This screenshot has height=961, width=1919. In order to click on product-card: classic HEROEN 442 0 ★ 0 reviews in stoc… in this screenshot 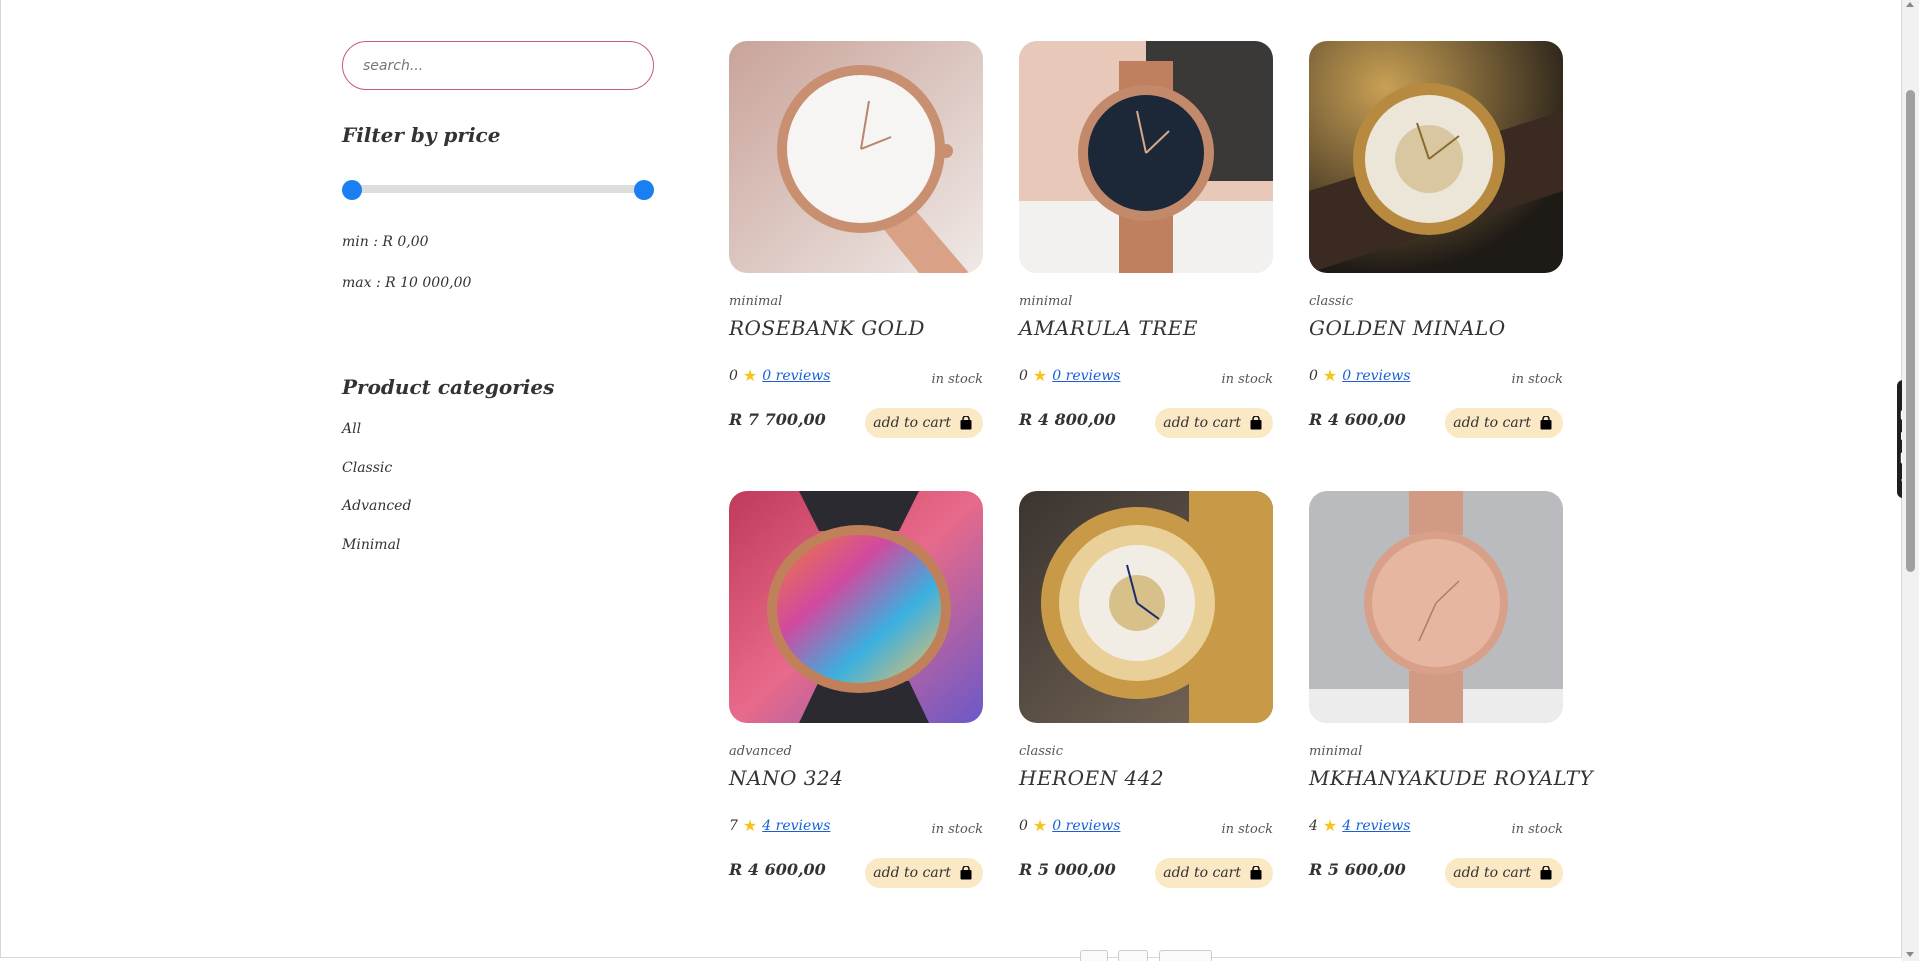, I will do `click(1146, 689)`.